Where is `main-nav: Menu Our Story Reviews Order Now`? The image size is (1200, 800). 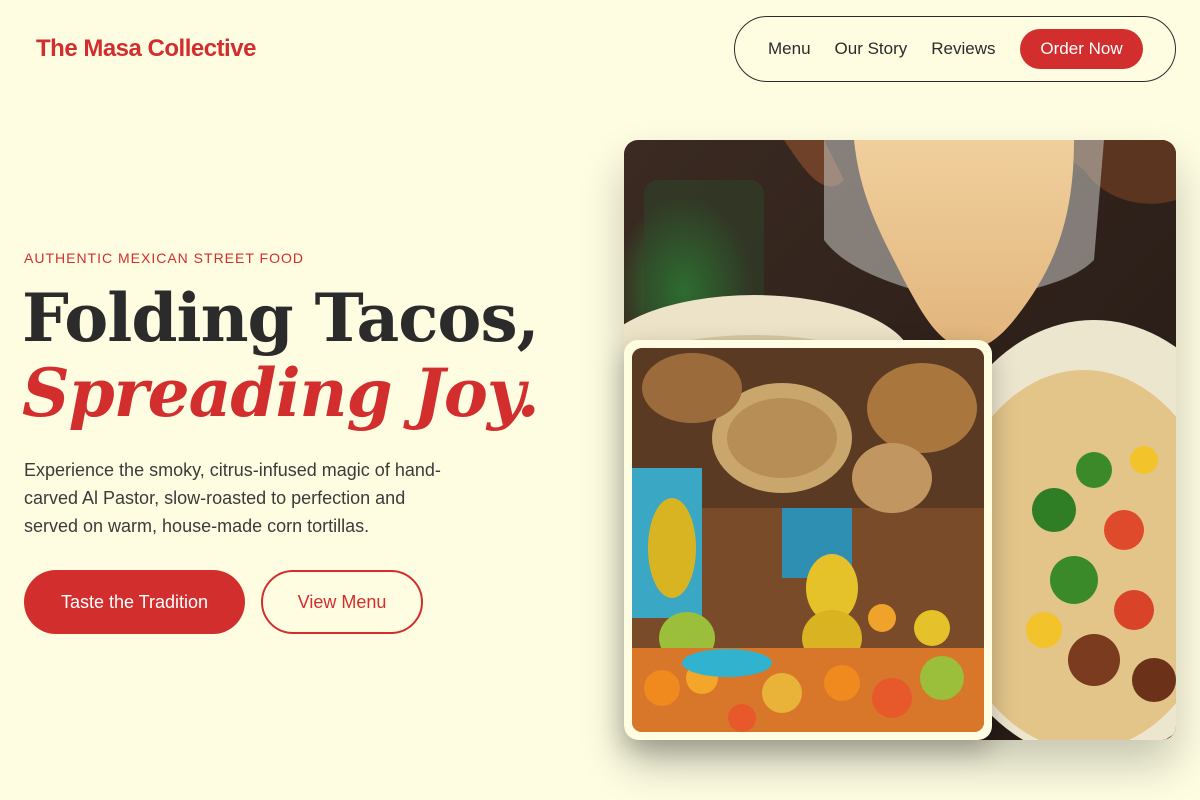 main-nav: Menu Our Story Reviews Order Now is located at coordinates (955, 49).